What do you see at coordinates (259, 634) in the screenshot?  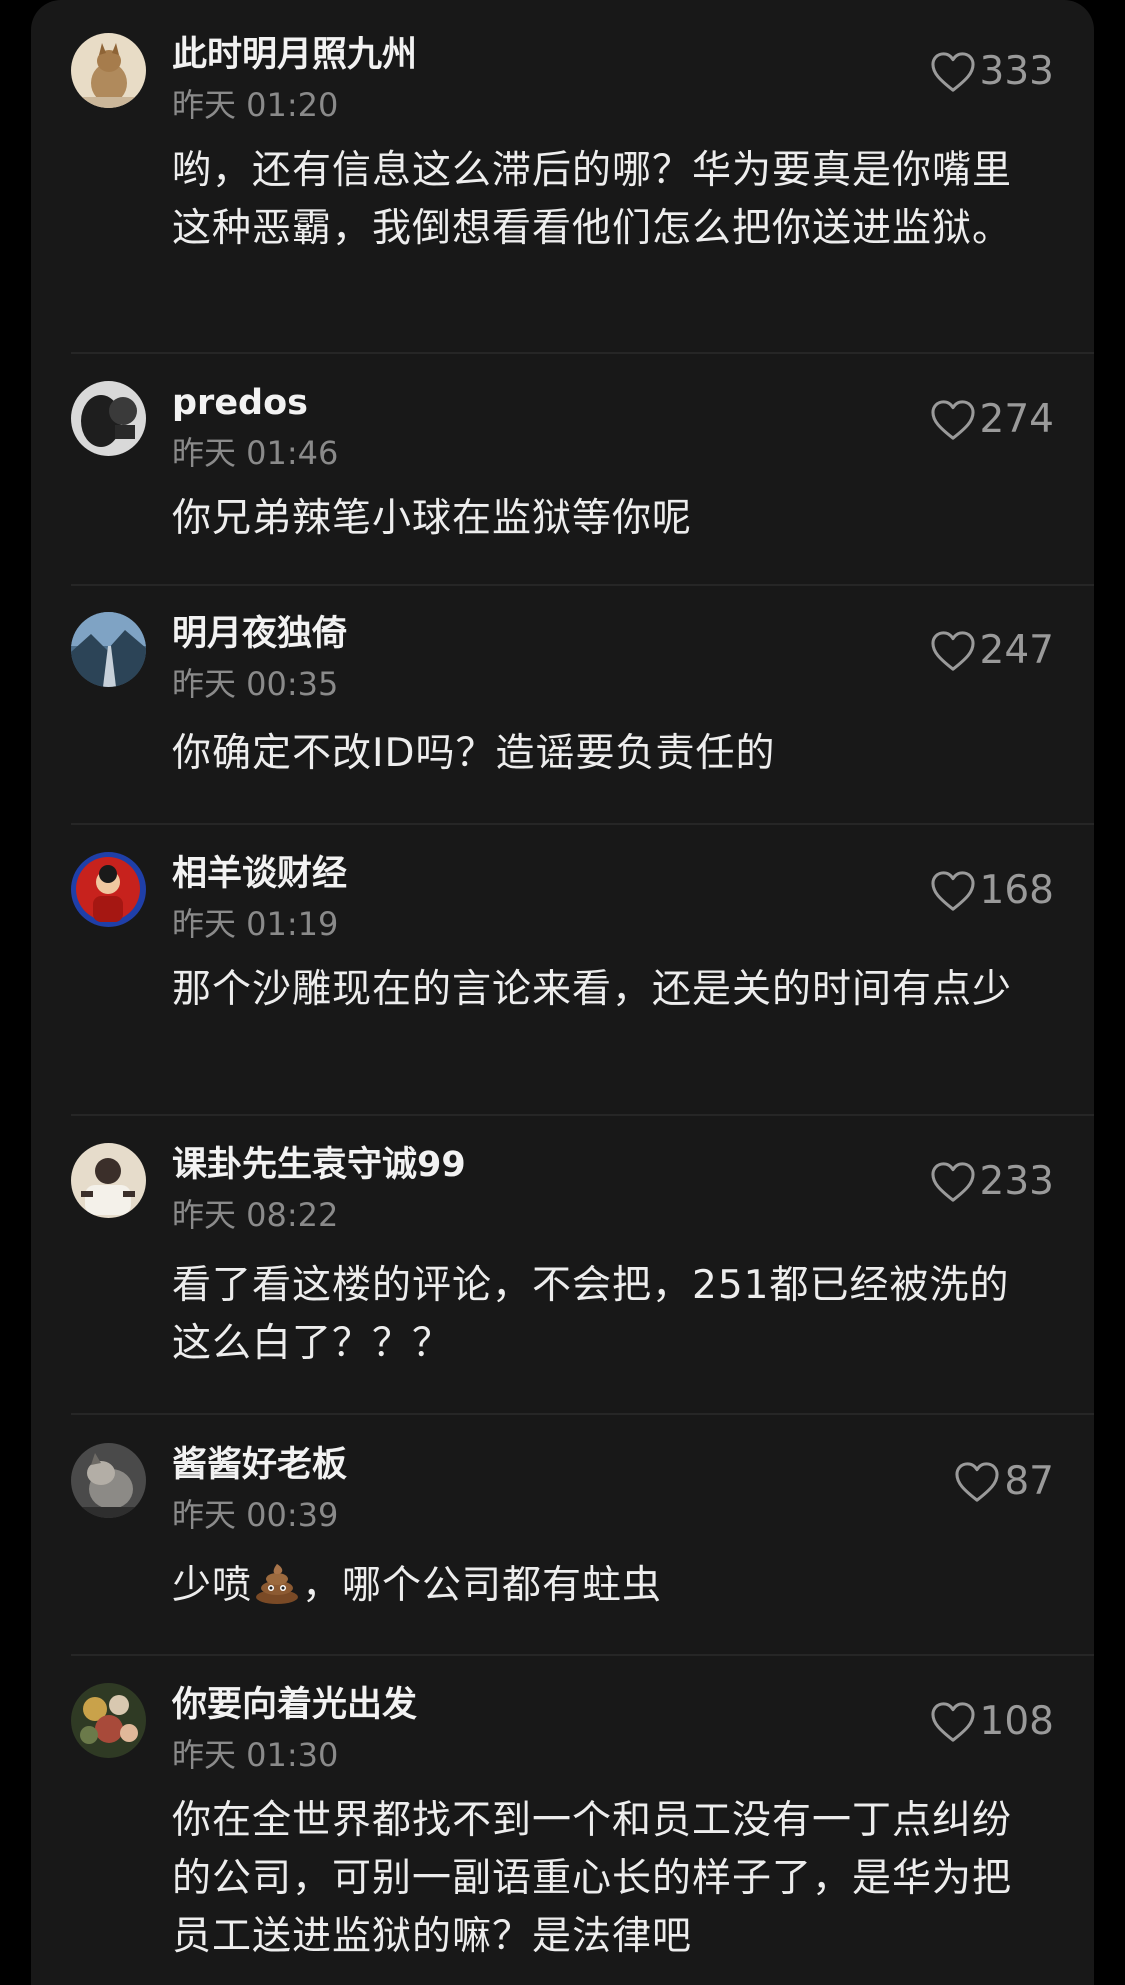 I see `username: 明月夜独倚` at bounding box center [259, 634].